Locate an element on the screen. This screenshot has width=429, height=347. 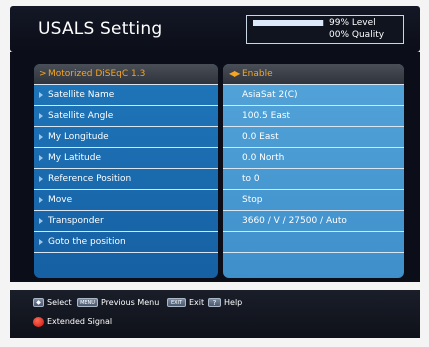
menu-row-label: Satellite Angle is located at coordinates (81, 116).